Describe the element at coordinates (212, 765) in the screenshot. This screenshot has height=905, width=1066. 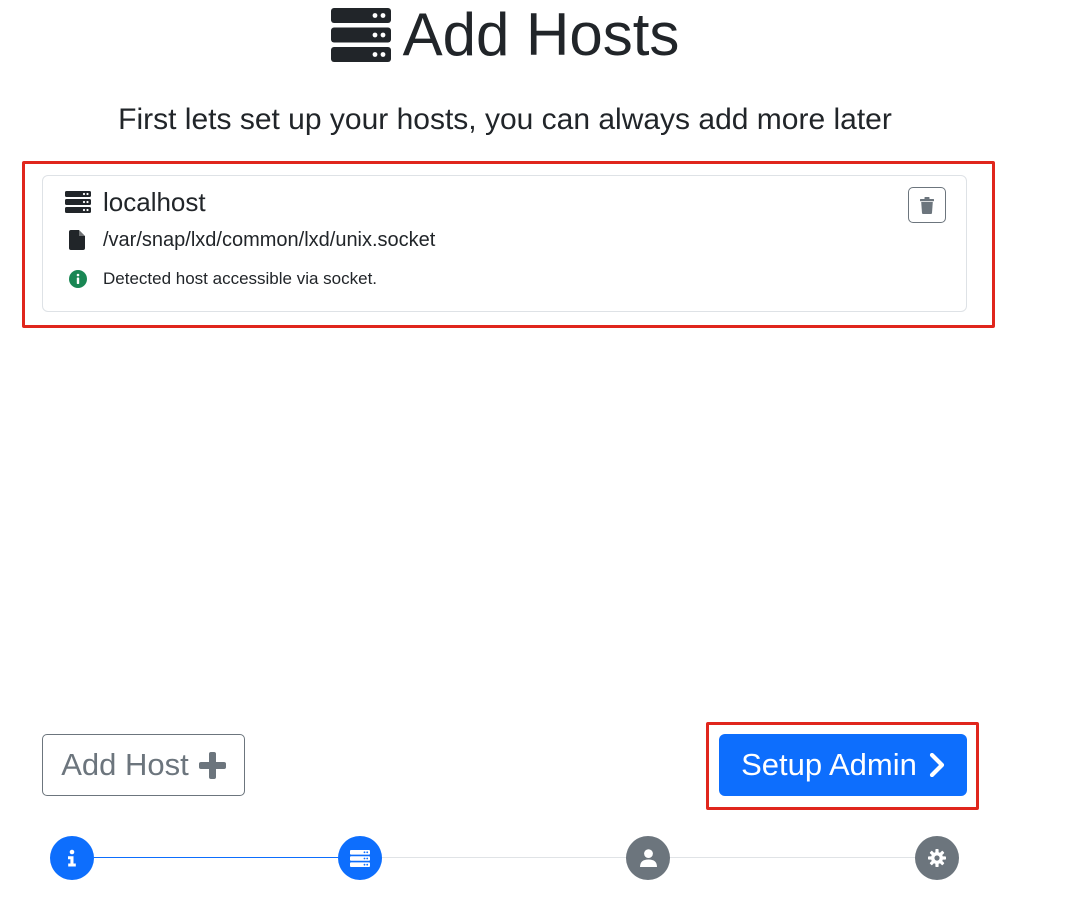
I see `plus-icon` at that location.